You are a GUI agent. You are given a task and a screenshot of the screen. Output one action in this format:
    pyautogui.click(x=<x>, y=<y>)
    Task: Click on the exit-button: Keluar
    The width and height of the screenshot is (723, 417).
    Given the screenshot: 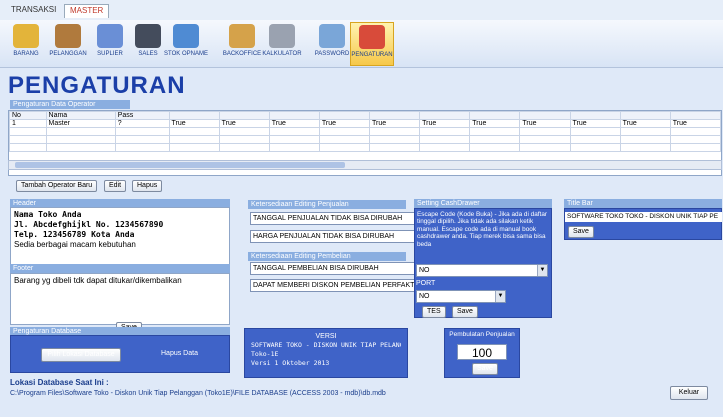 What is the action you would take?
    pyautogui.click(x=689, y=393)
    